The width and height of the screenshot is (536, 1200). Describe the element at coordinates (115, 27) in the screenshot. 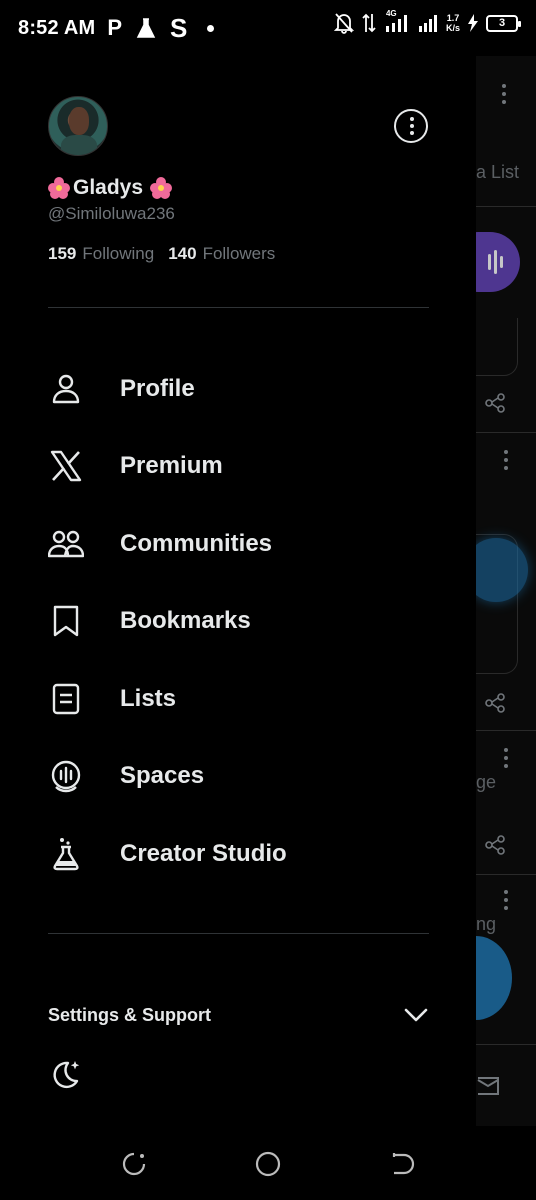

I see `p-app-icon: P` at that location.